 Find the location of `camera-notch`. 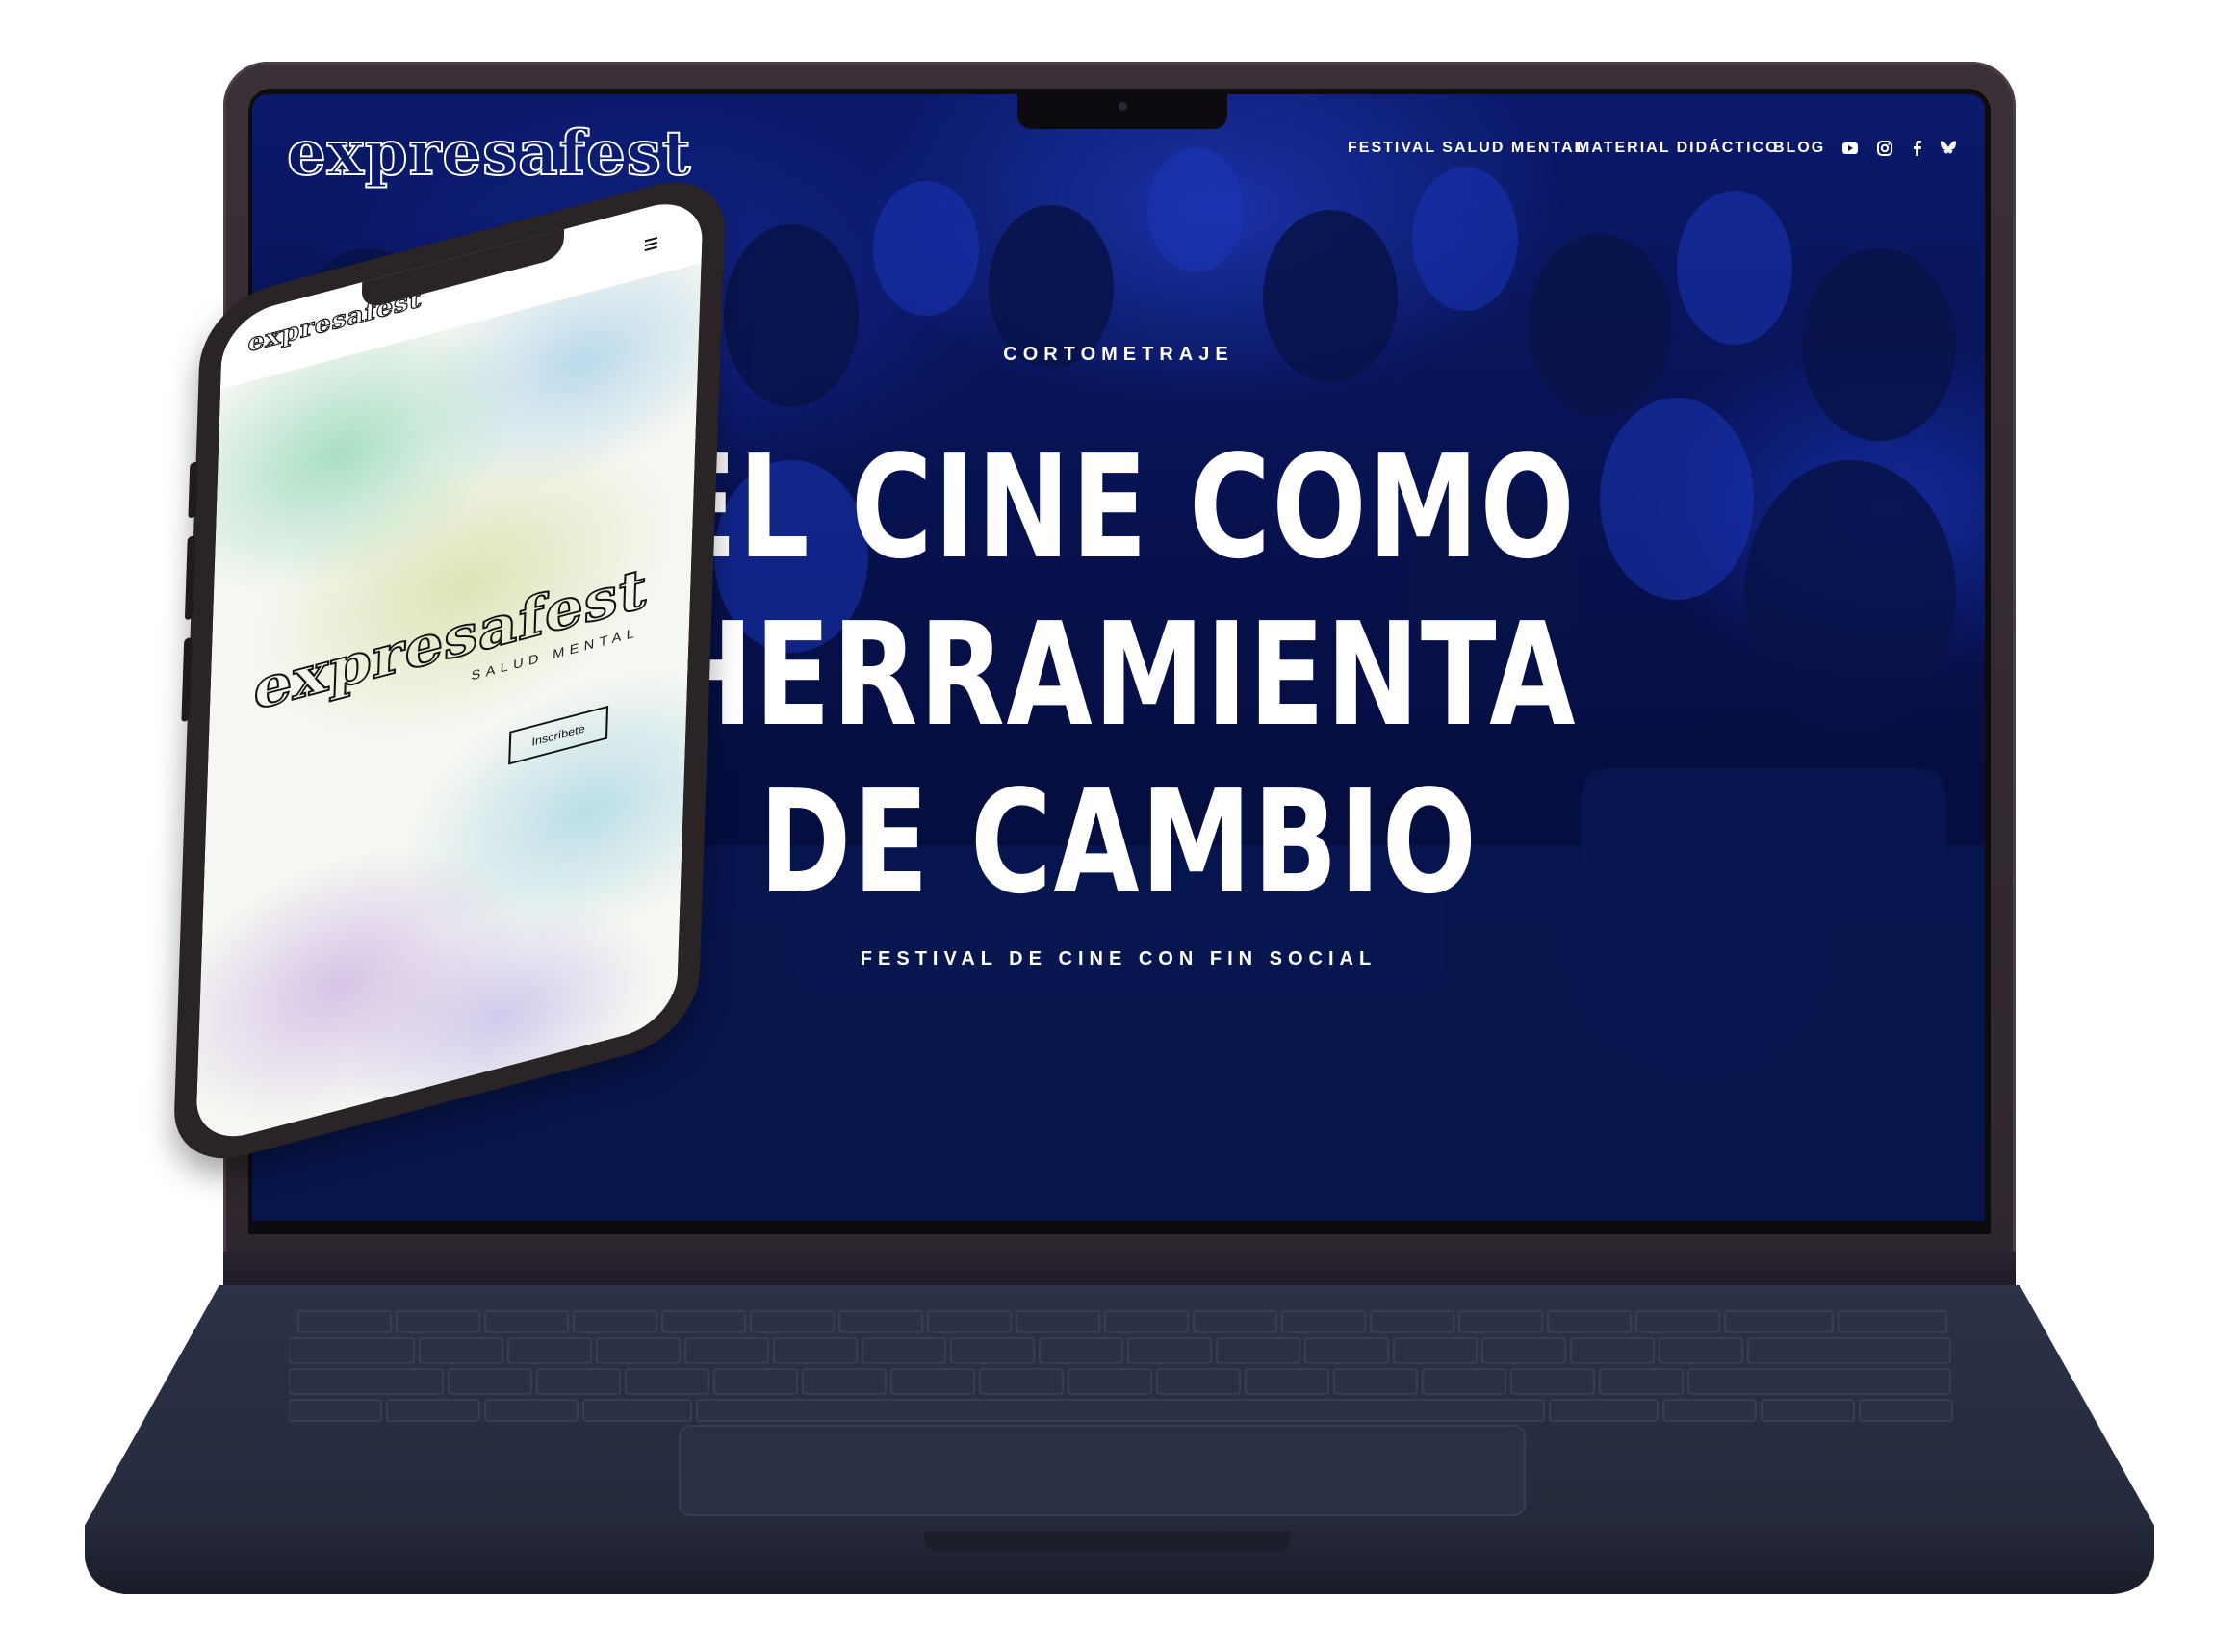

camera-notch is located at coordinates (1122, 111).